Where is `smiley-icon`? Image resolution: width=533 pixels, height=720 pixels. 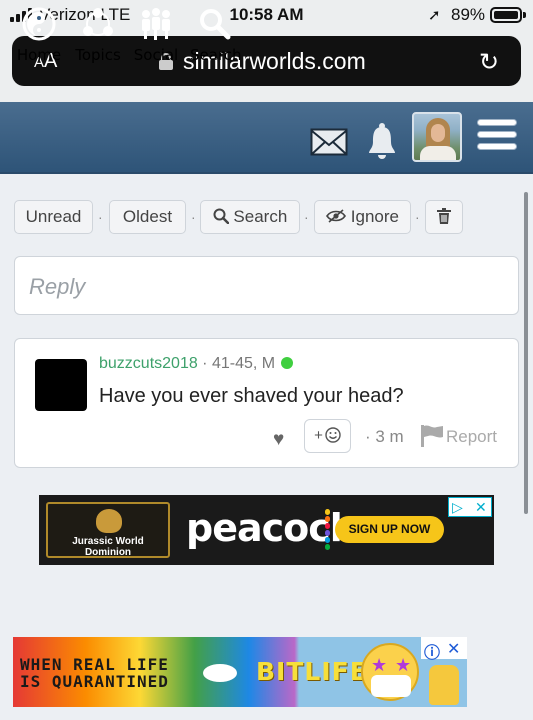
smiley-icon is located at coordinates (333, 435).